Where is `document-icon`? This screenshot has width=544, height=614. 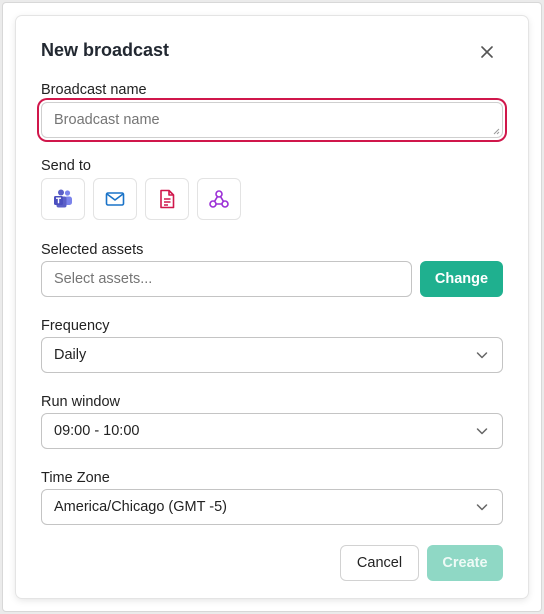
document-icon is located at coordinates (167, 199).